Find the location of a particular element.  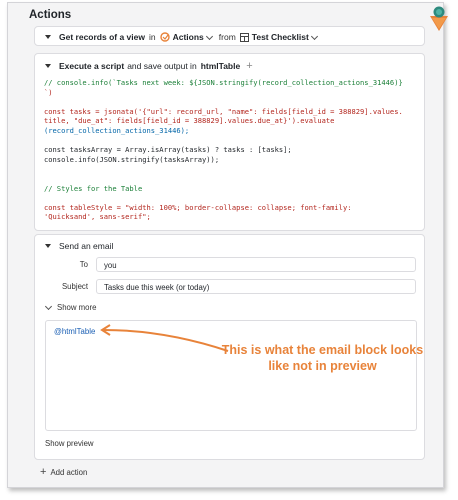

add-action-label: Add action is located at coordinates (69, 472).